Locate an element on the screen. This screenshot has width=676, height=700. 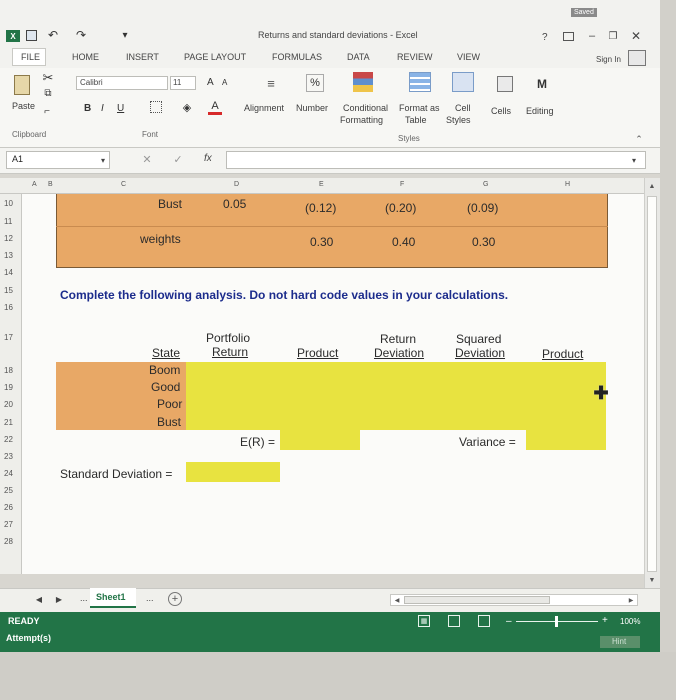
stddev-input is located at coordinates (233, 472).